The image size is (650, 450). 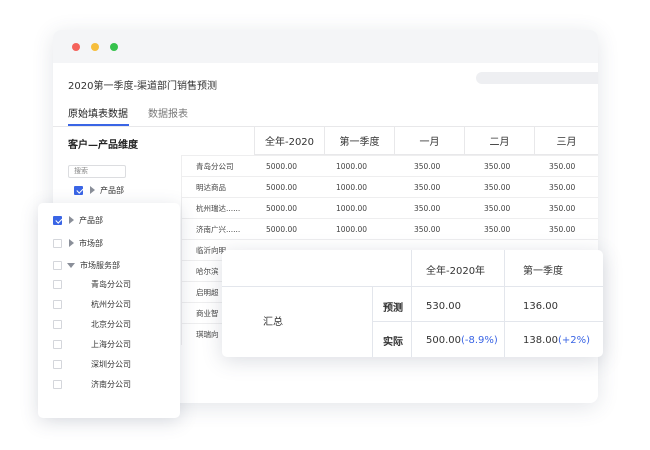 I want to click on summary-header-q1: 第一季度, so click(x=543, y=271).